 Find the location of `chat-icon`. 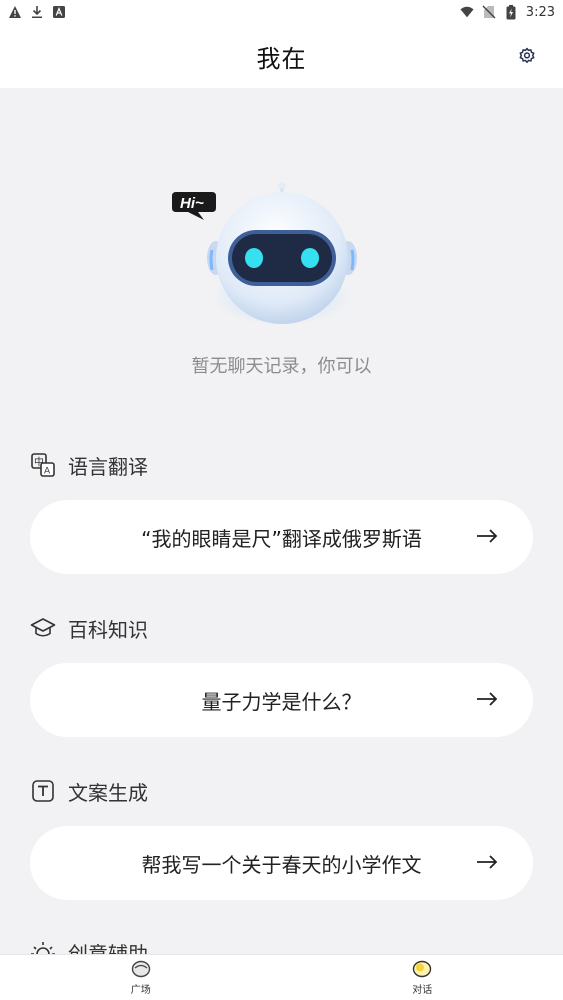

chat-icon is located at coordinates (422, 969).